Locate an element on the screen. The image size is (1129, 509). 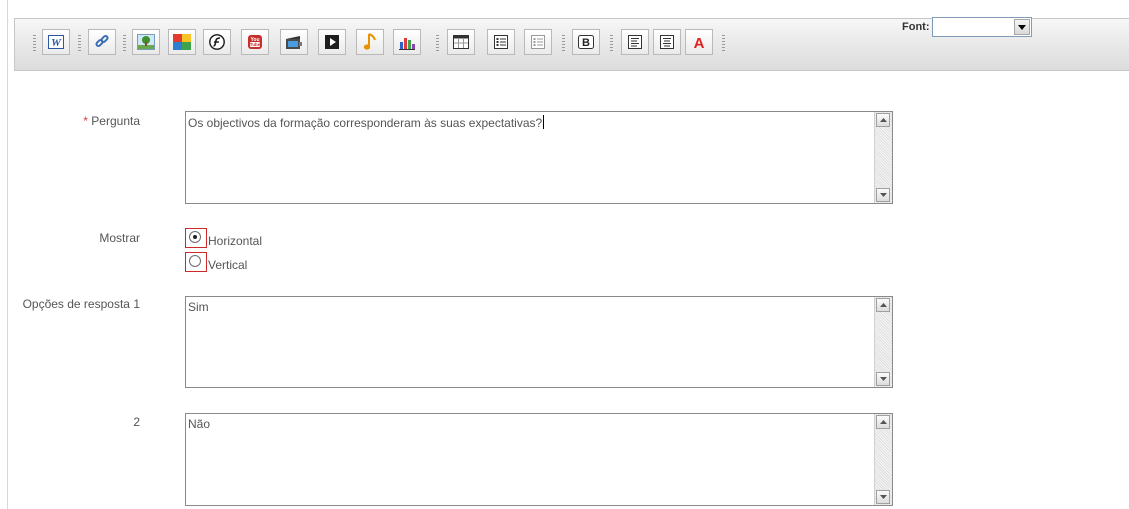
audio-button is located at coordinates (370, 42).